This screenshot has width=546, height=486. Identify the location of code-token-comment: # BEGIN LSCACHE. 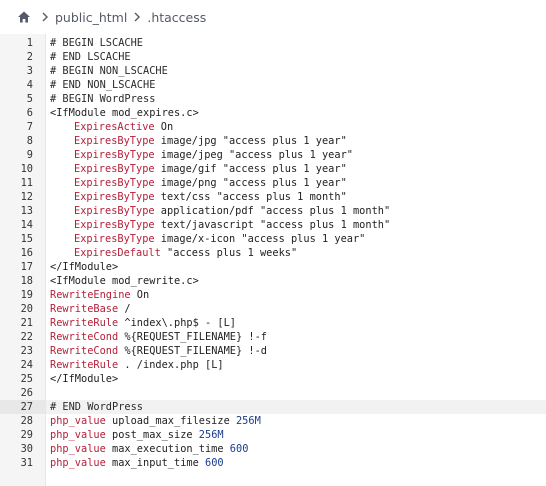
(96, 43).